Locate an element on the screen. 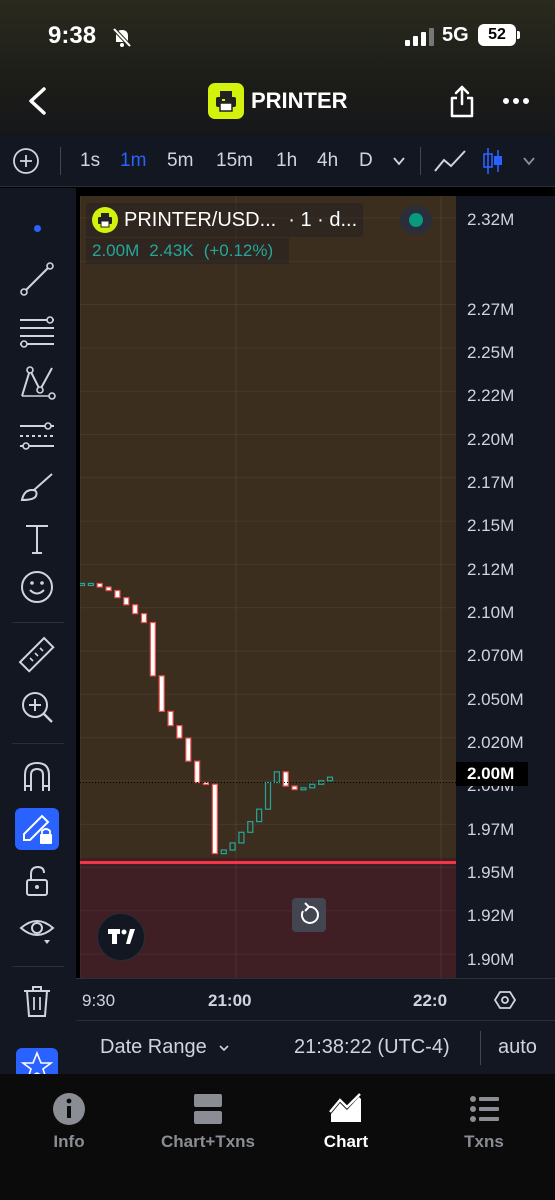 Image resolution: width=555 pixels, height=1200 pixels. candlestick-chart-icon is located at coordinates (493, 161).